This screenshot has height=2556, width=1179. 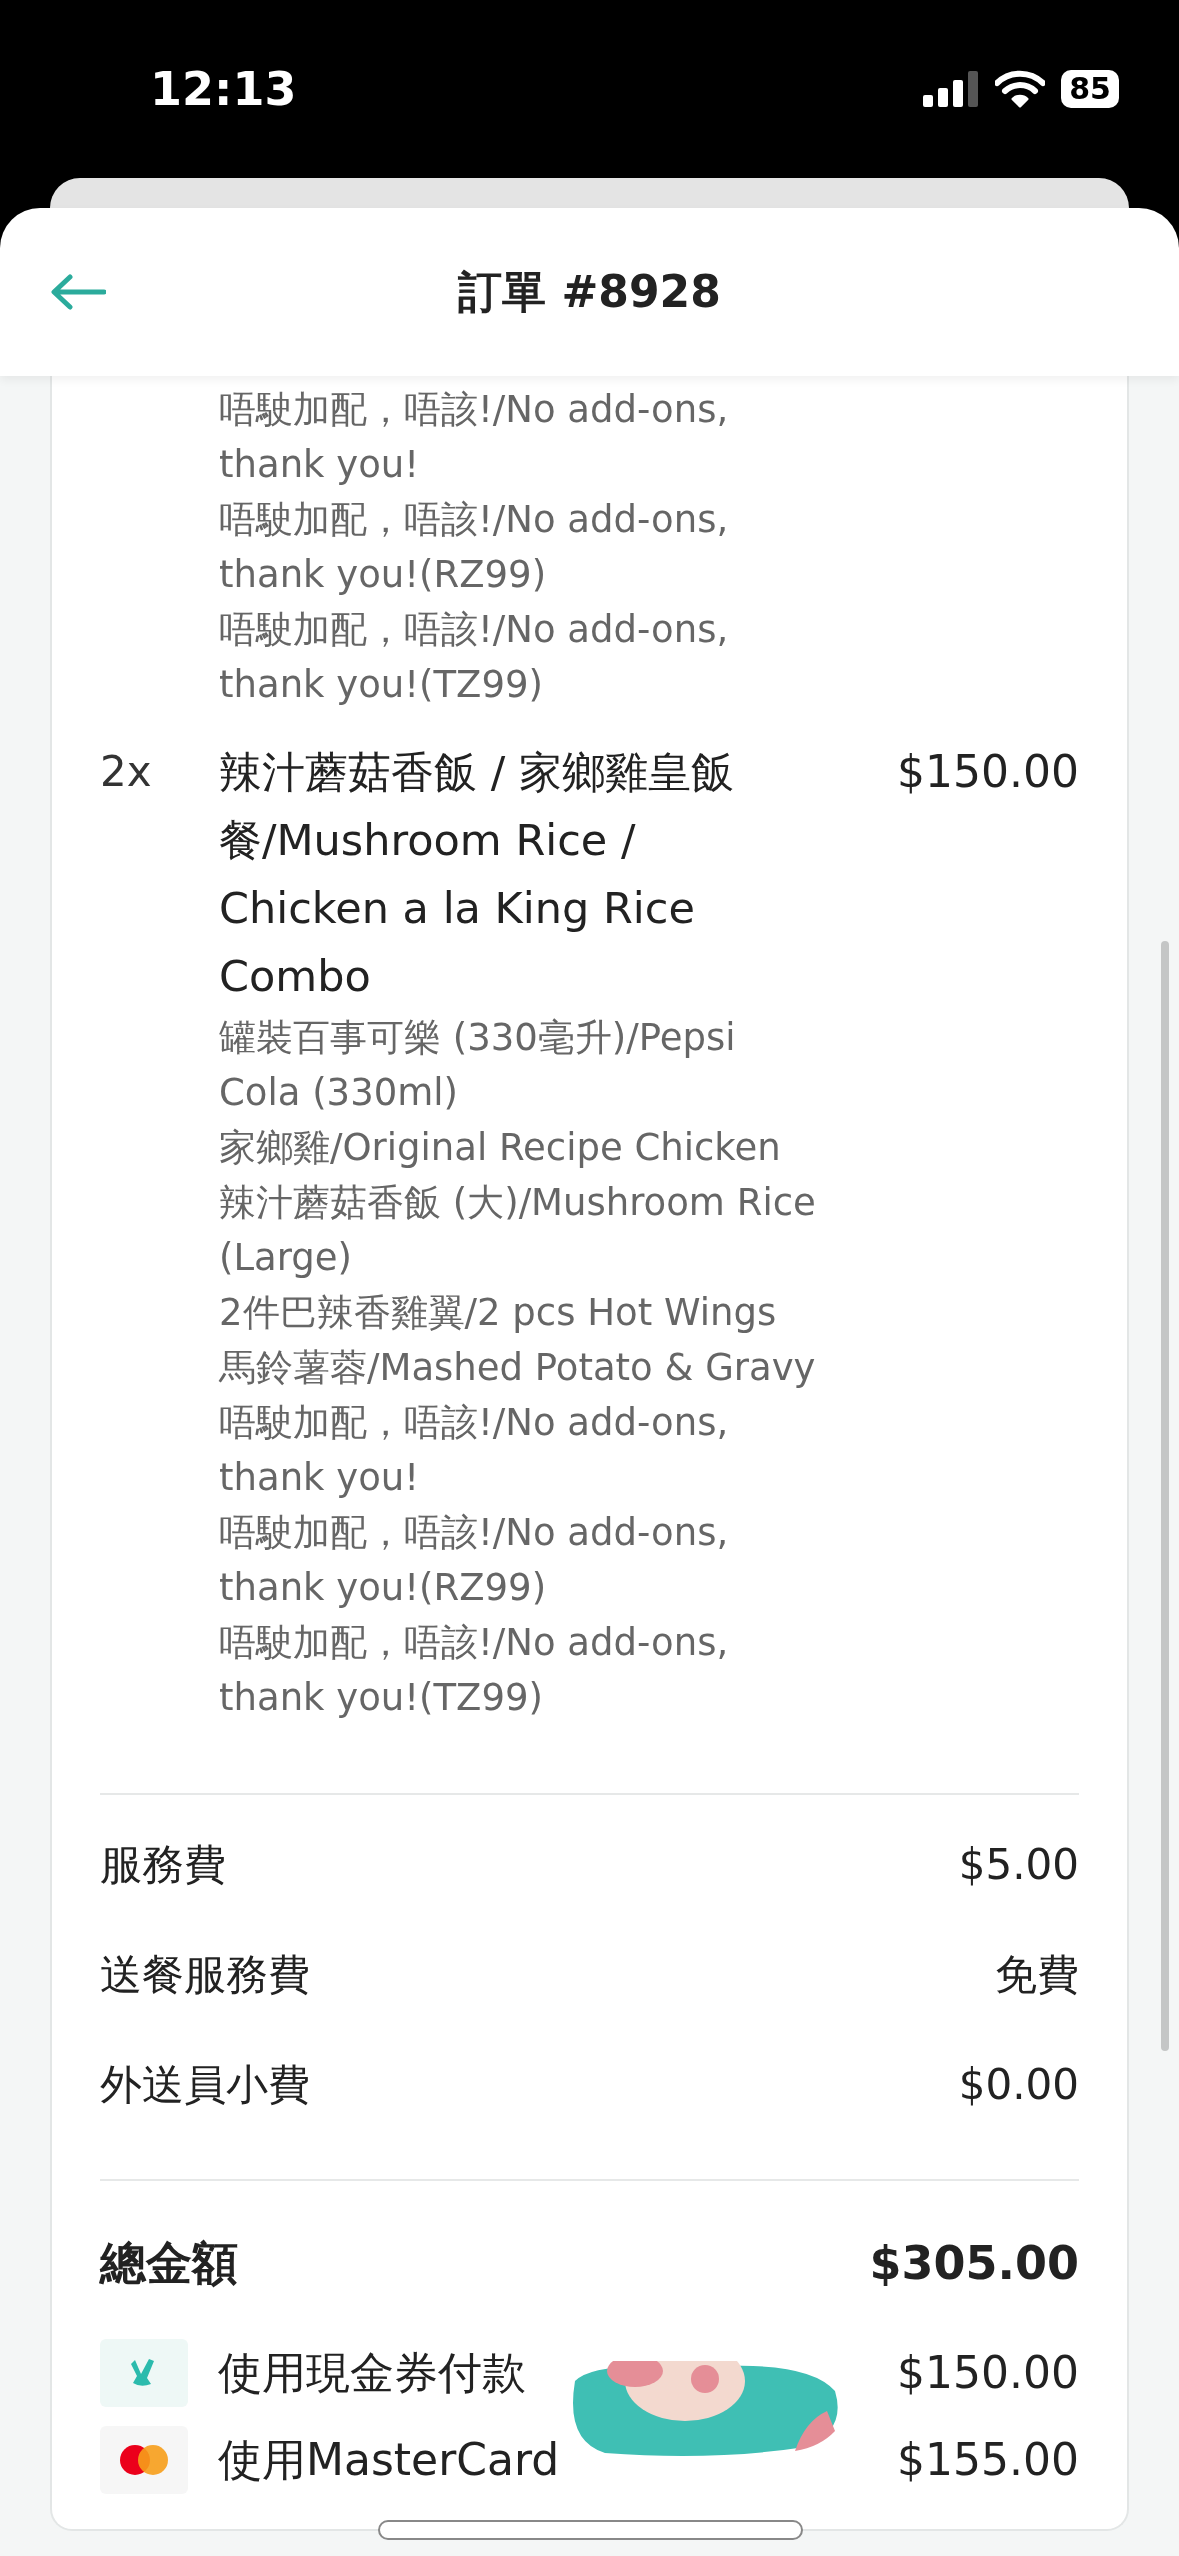 What do you see at coordinates (169, 2263) in the screenshot?
I see `total-label: 總金額` at bounding box center [169, 2263].